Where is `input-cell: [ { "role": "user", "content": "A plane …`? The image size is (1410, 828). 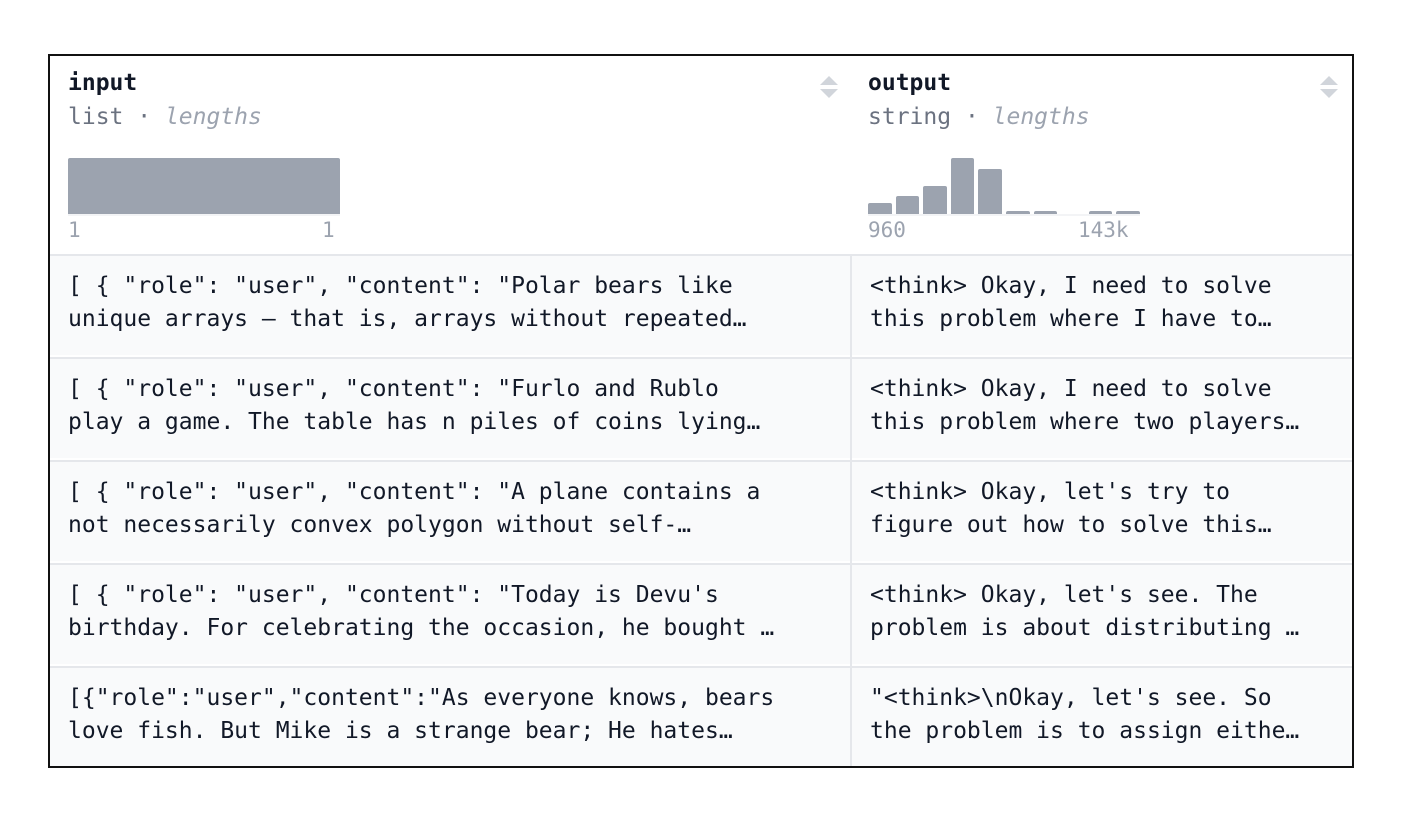
input-cell: [ { "role": "user", "content": "A plane … is located at coordinates (450, 510).